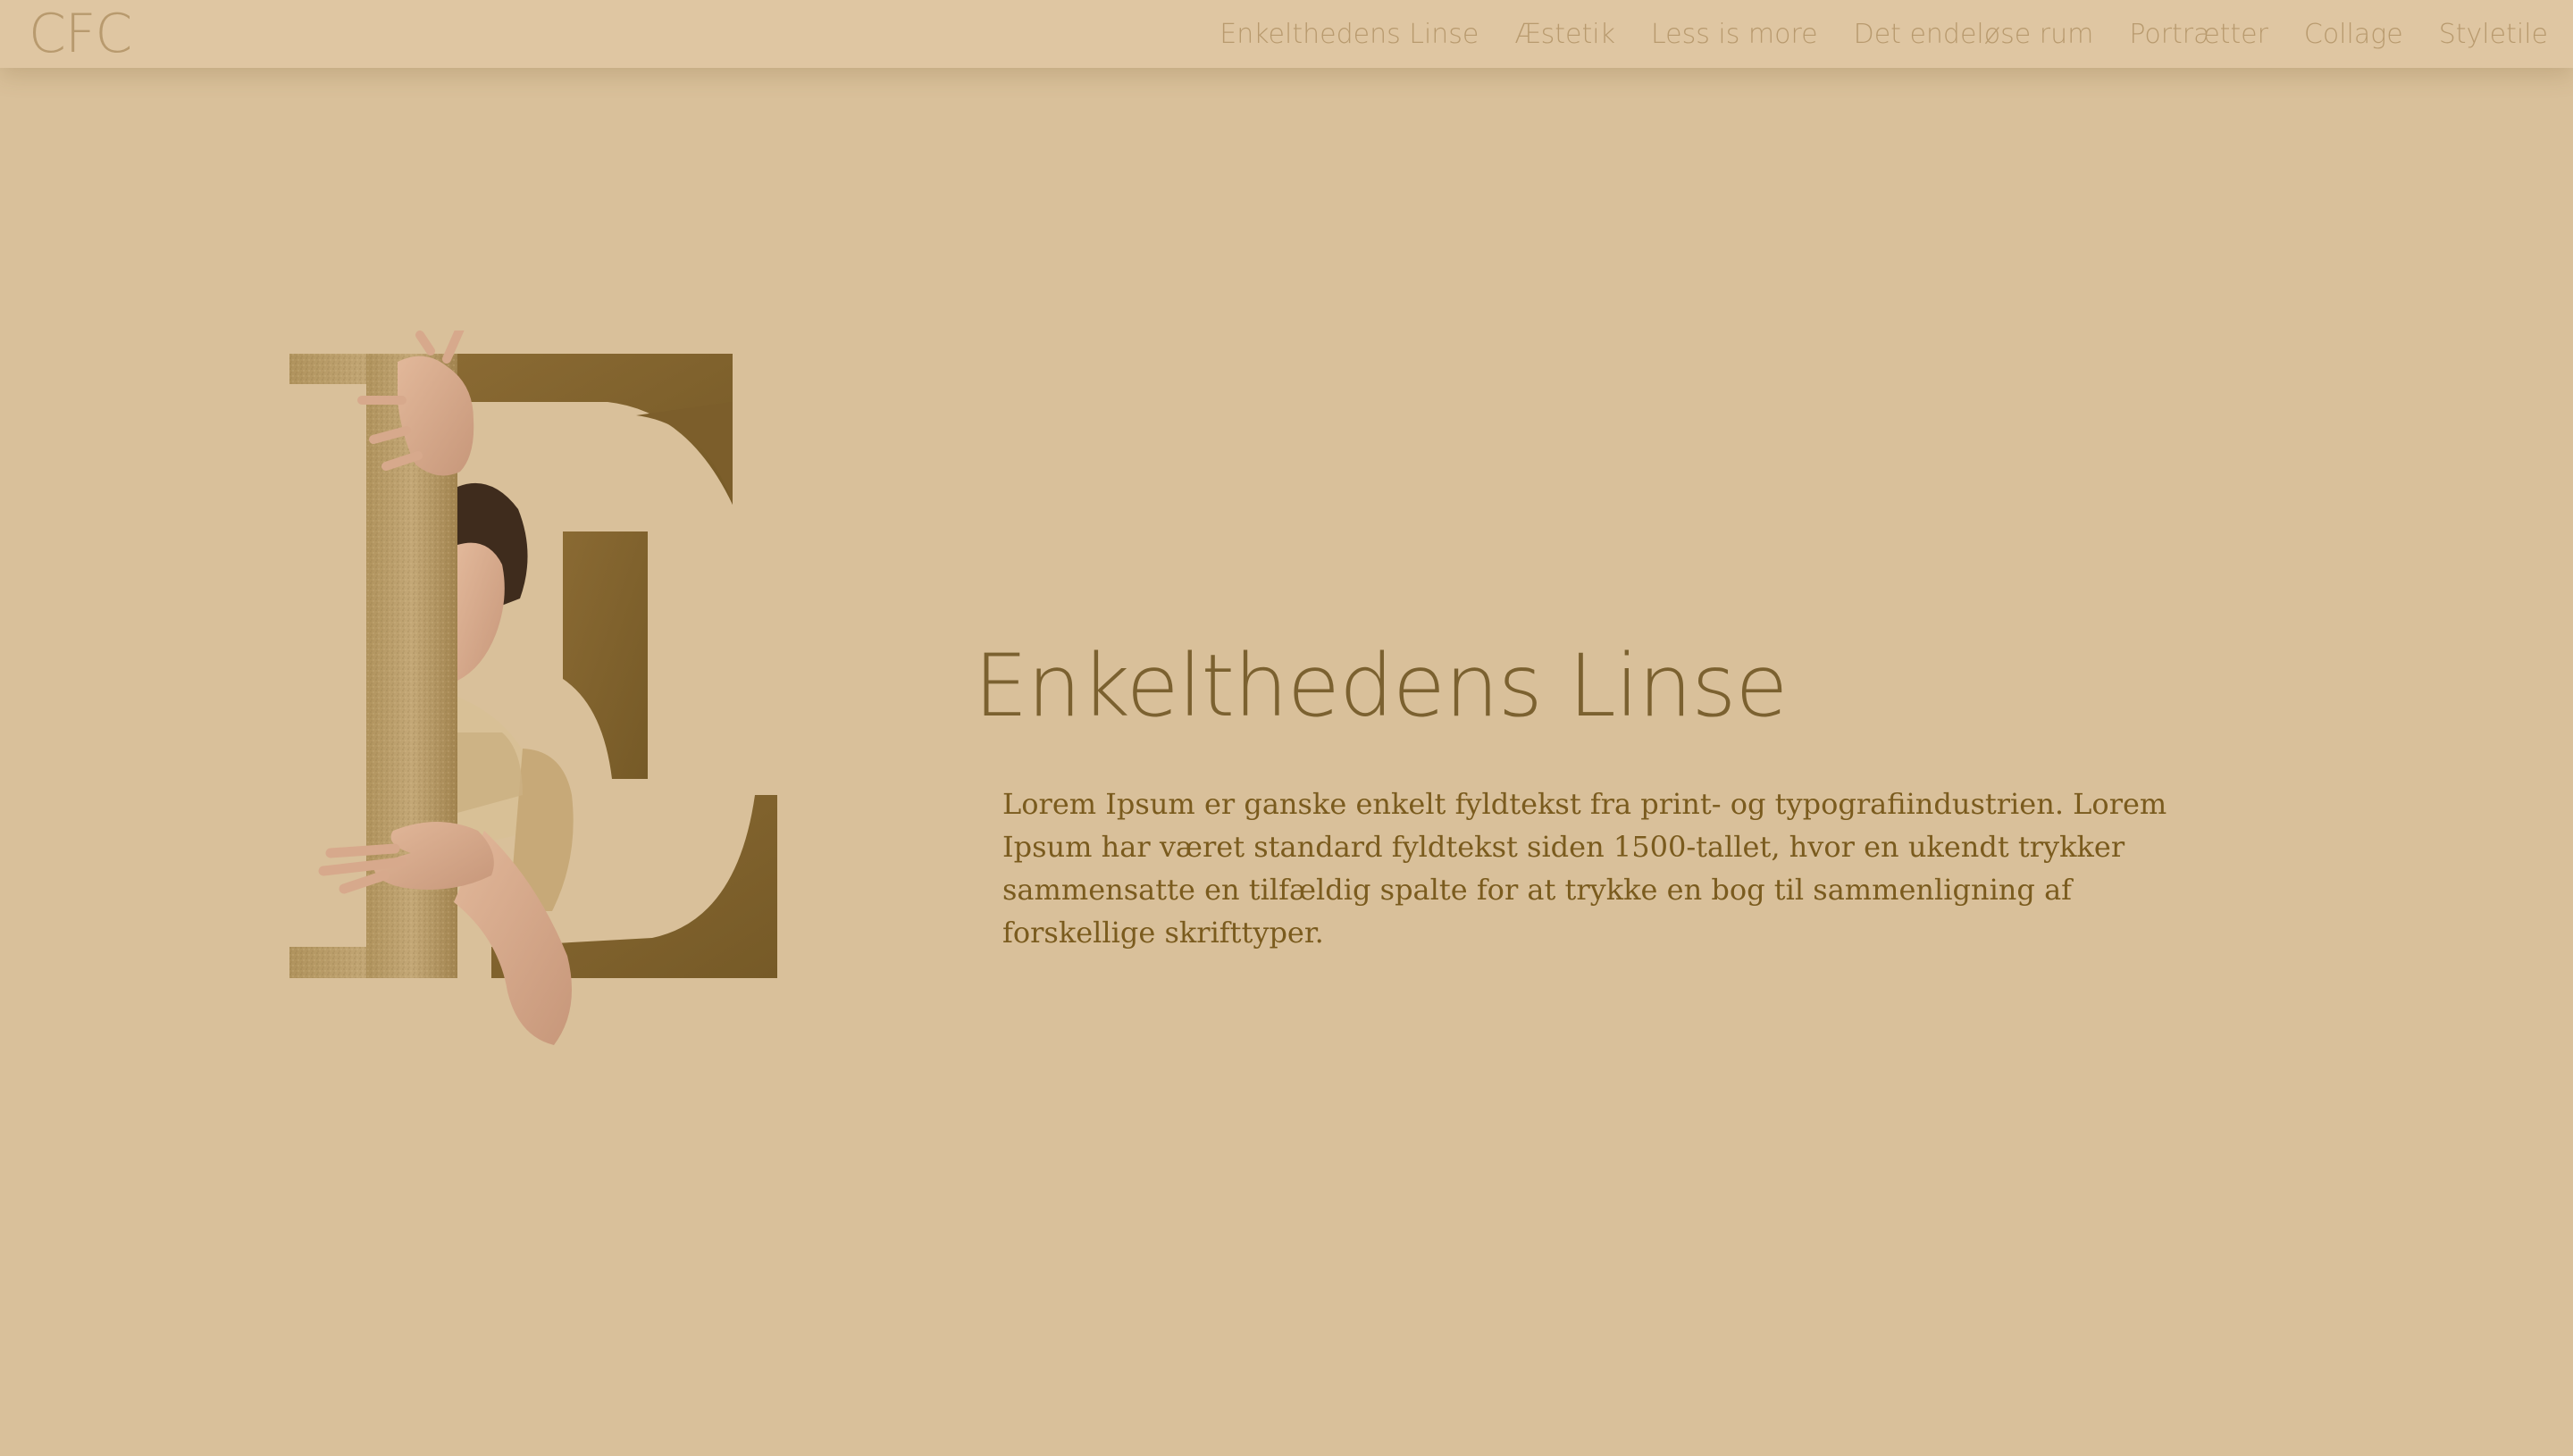  Describe the element at coordinates (1974, 34) in the screenshot. I see `nav-link-det-endelose-rum: Det endeløse rum` at that location.